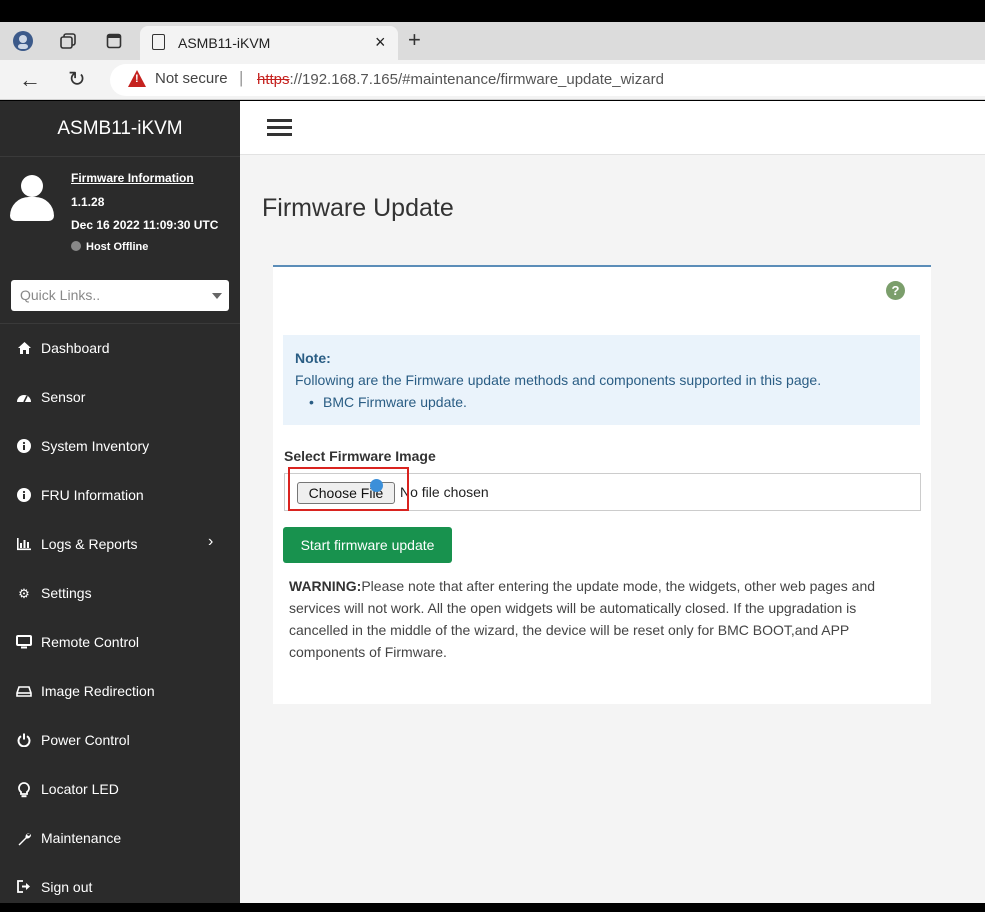 Image resolution: width=985 pixels, height=912 pixels. Describe the element at coordinates (30, 80) in the screenshot. I see `back-icon: ←` at that location.